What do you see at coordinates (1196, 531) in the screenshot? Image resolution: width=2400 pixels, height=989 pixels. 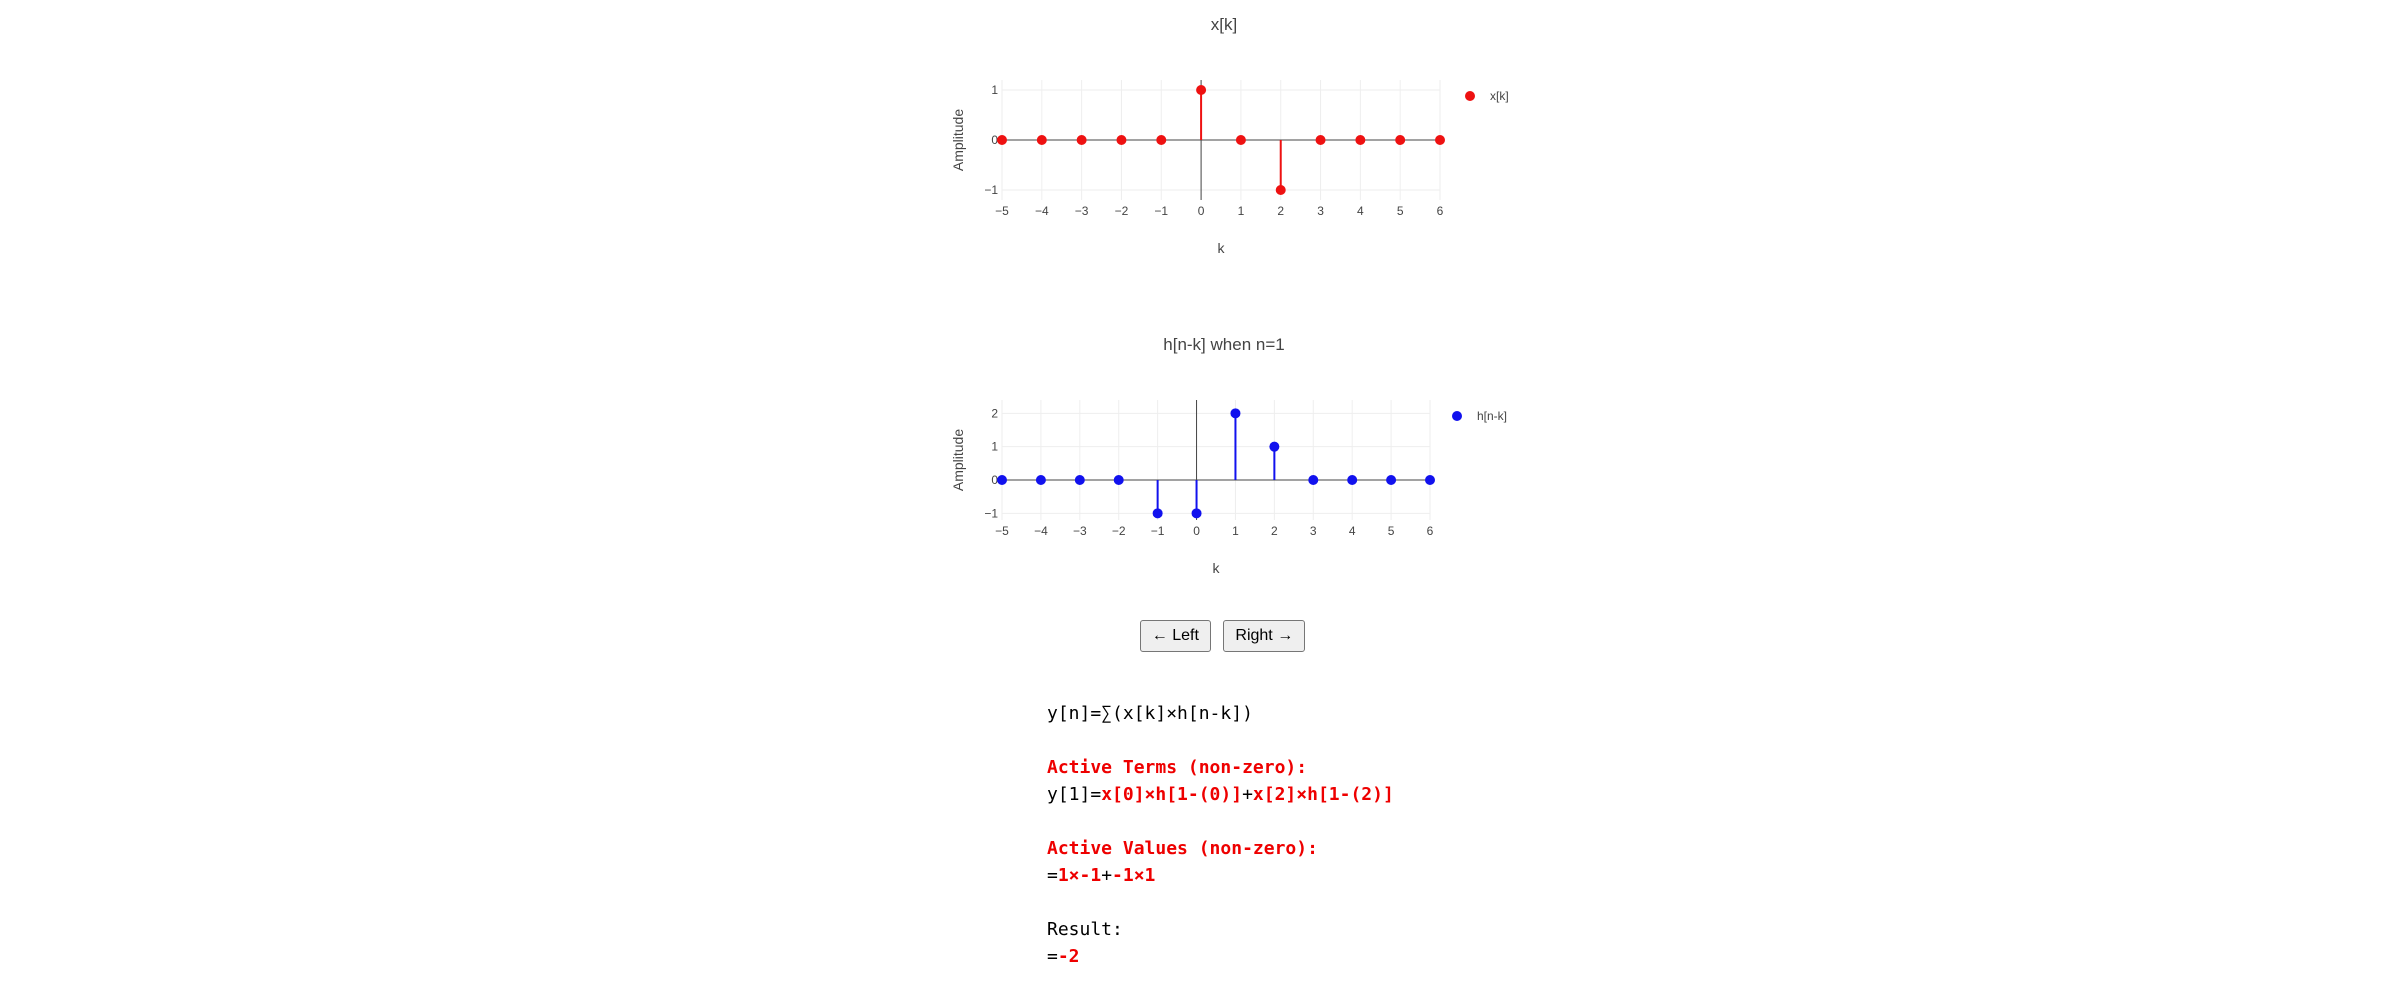 I see `chart2-x-tick-label: 0` at bounding box center [1196, 531].